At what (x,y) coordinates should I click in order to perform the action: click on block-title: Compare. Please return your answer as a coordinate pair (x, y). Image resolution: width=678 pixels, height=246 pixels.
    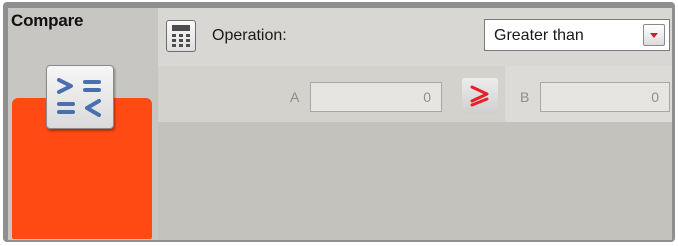
    Looking at the image, I should click on (47, 20).